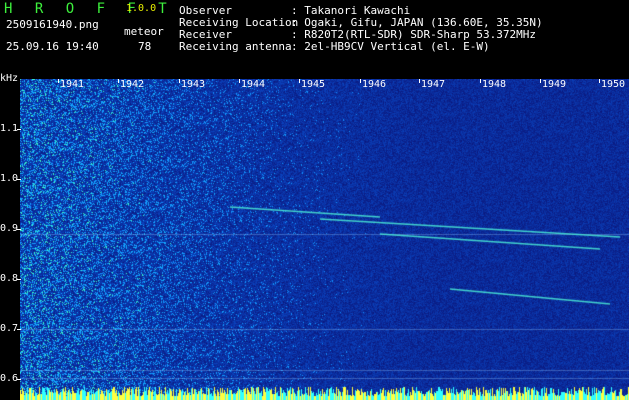  I want to click on file-name: 2509161940.png, so click(52, 24).